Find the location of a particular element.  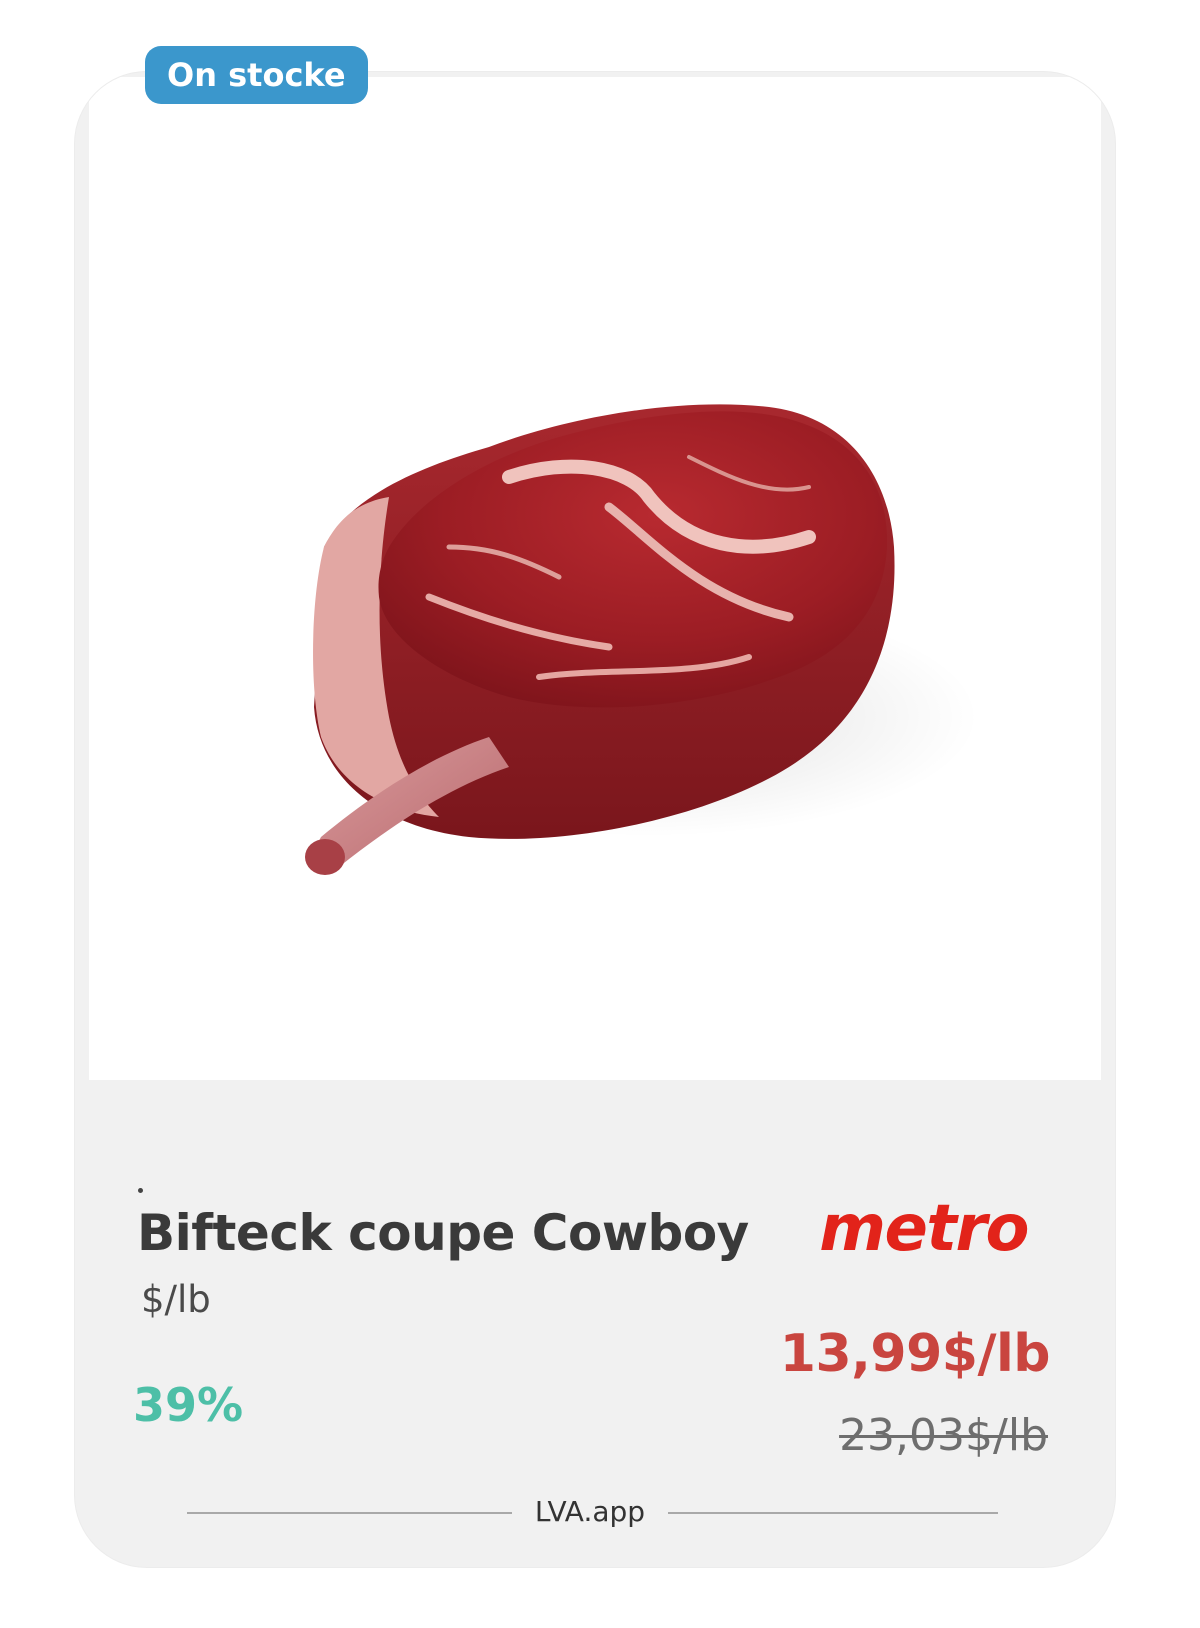

sale-price: 13,99$/lb is located at coordinates (915, 1354).